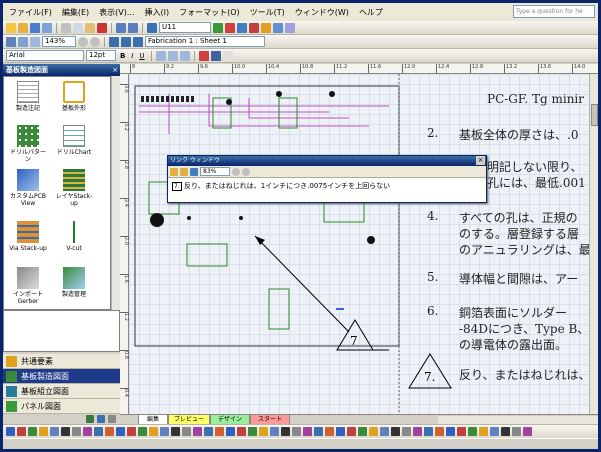 The height and width of the screenshot is (452, 601). Describe the element at coordinates (152, 27) in the screenshot. I see `text-tool-icon` at that location.